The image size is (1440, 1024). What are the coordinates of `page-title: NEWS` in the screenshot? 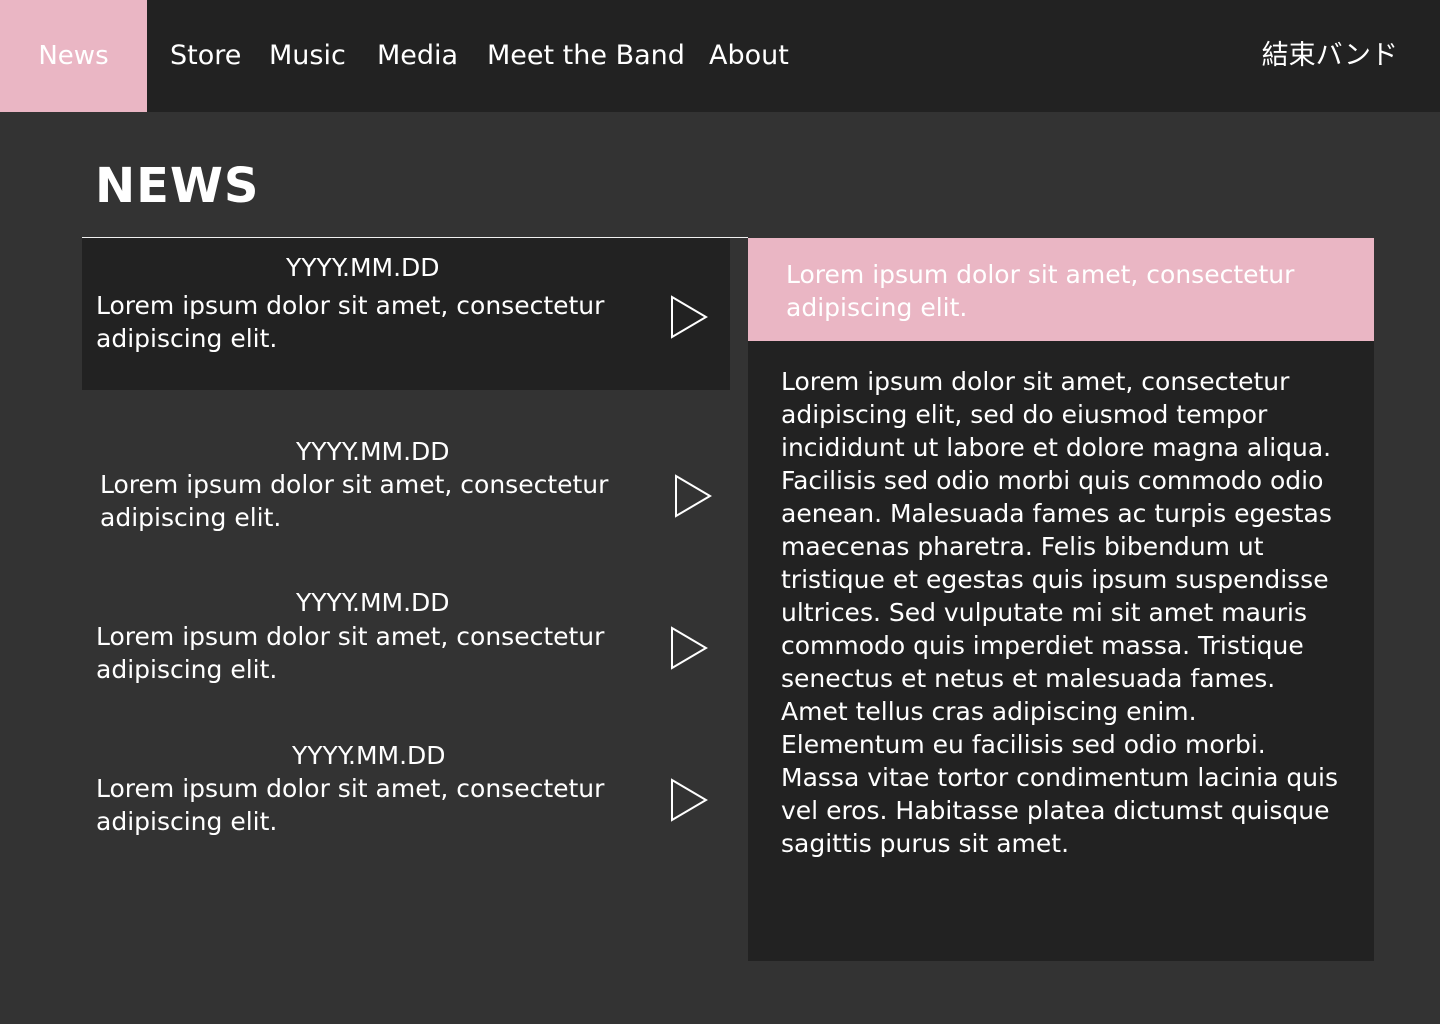 It's located at (177, 186).